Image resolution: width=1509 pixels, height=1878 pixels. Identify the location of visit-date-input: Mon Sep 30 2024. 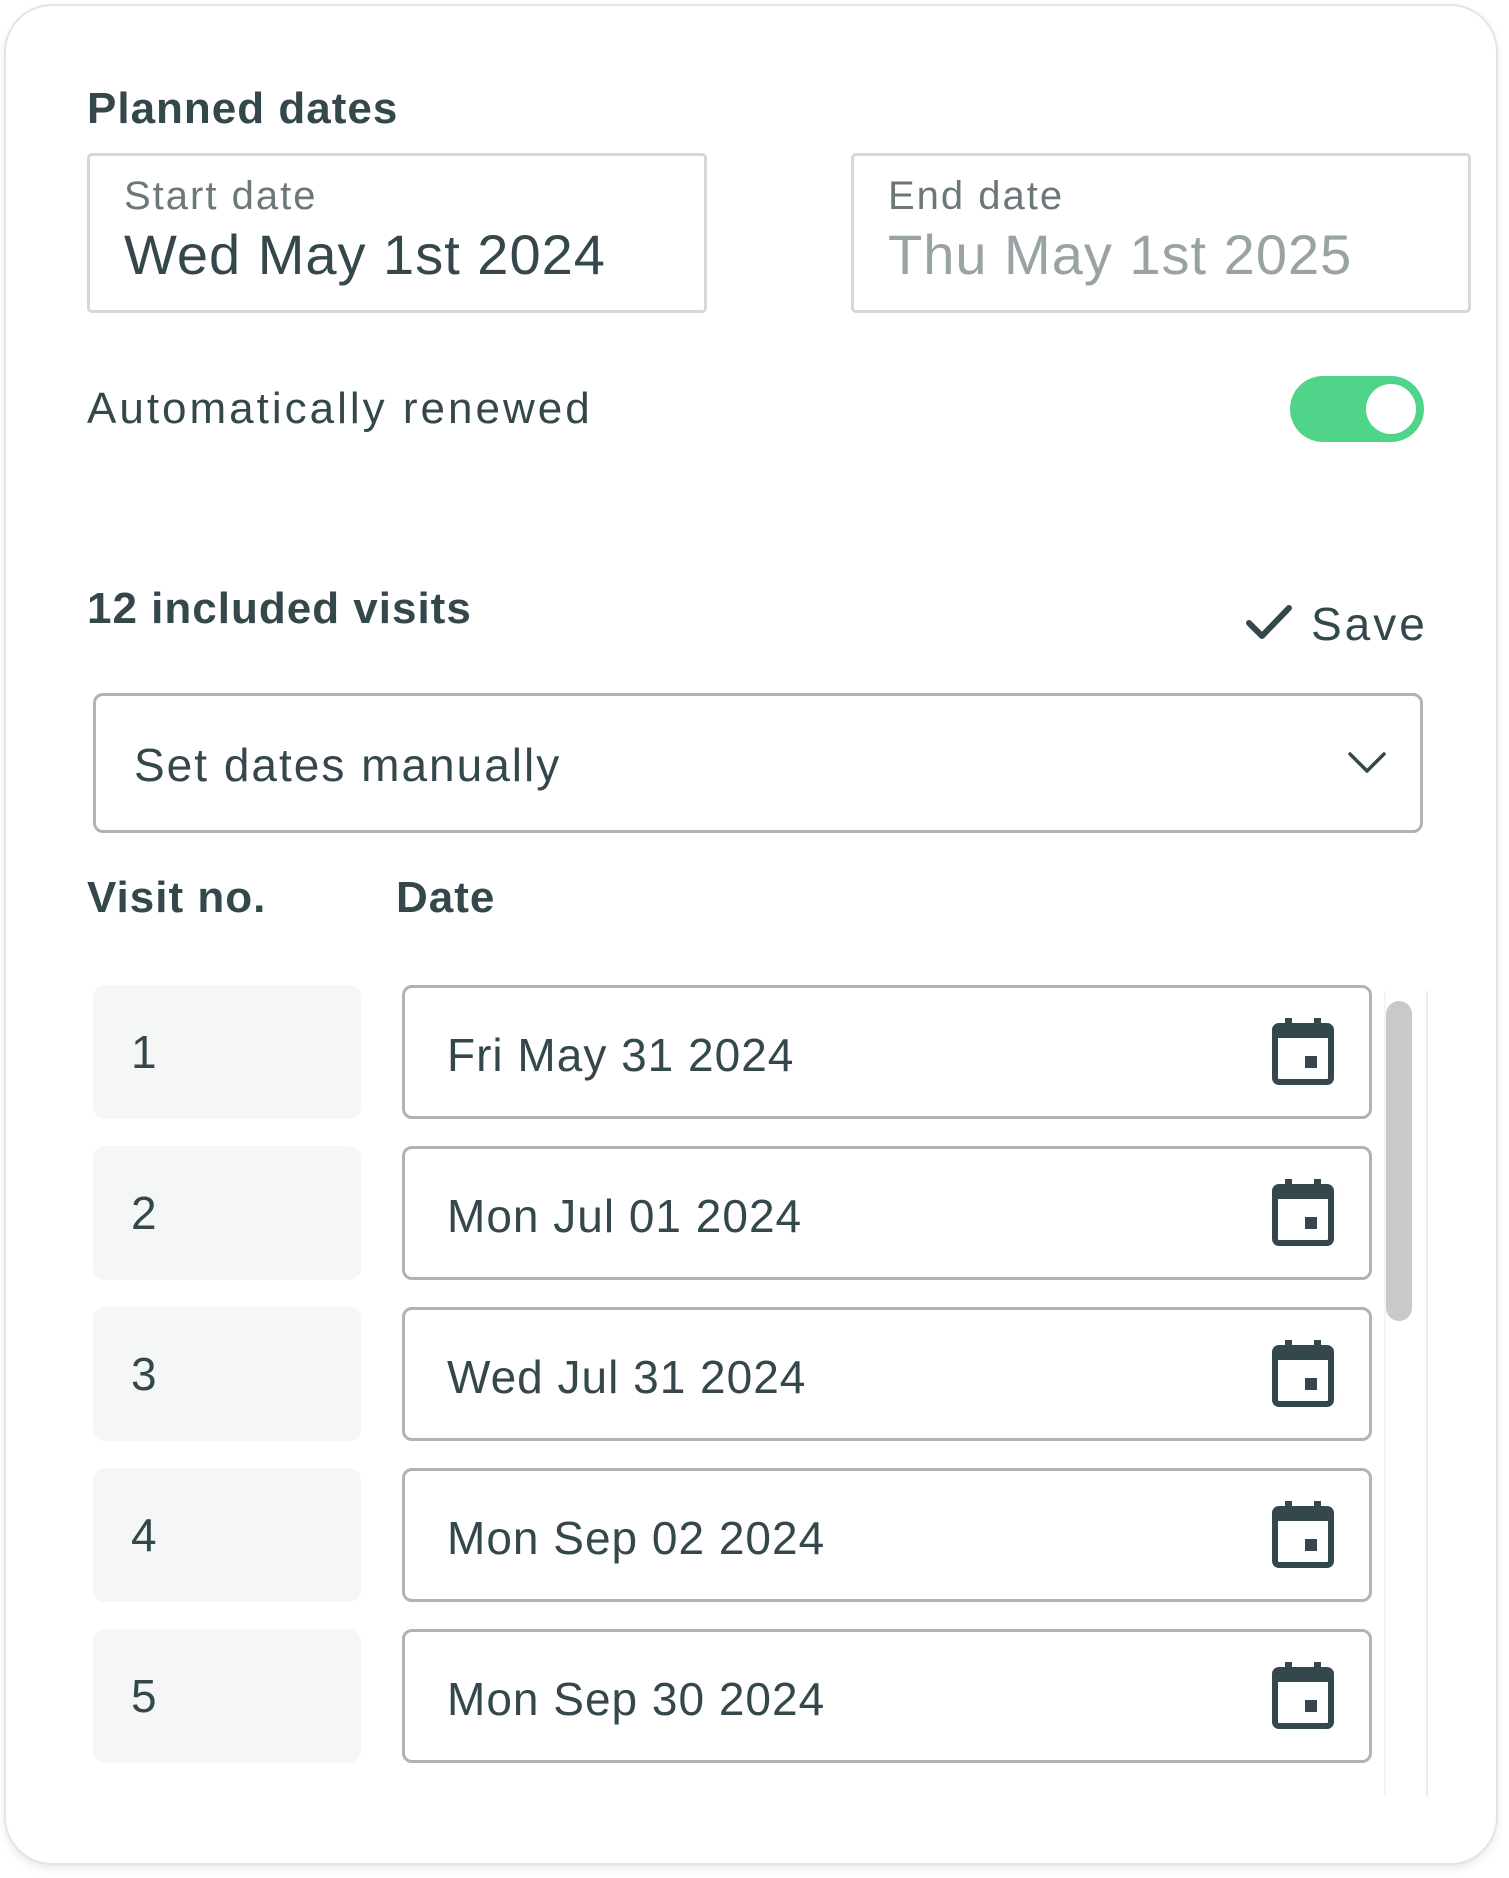
(887, 1696).